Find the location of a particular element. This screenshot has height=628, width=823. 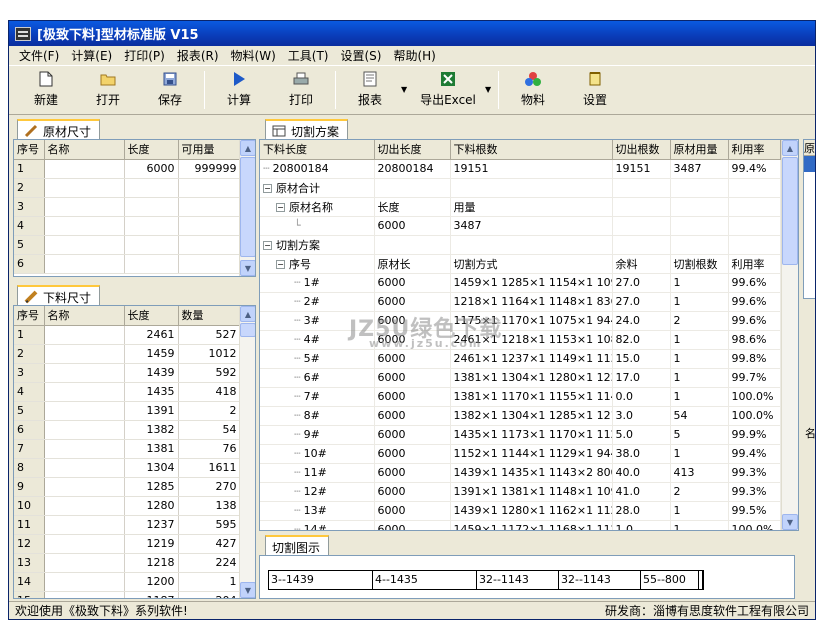

plan-node: − 切割方案 is located at coordinates (520, 245).